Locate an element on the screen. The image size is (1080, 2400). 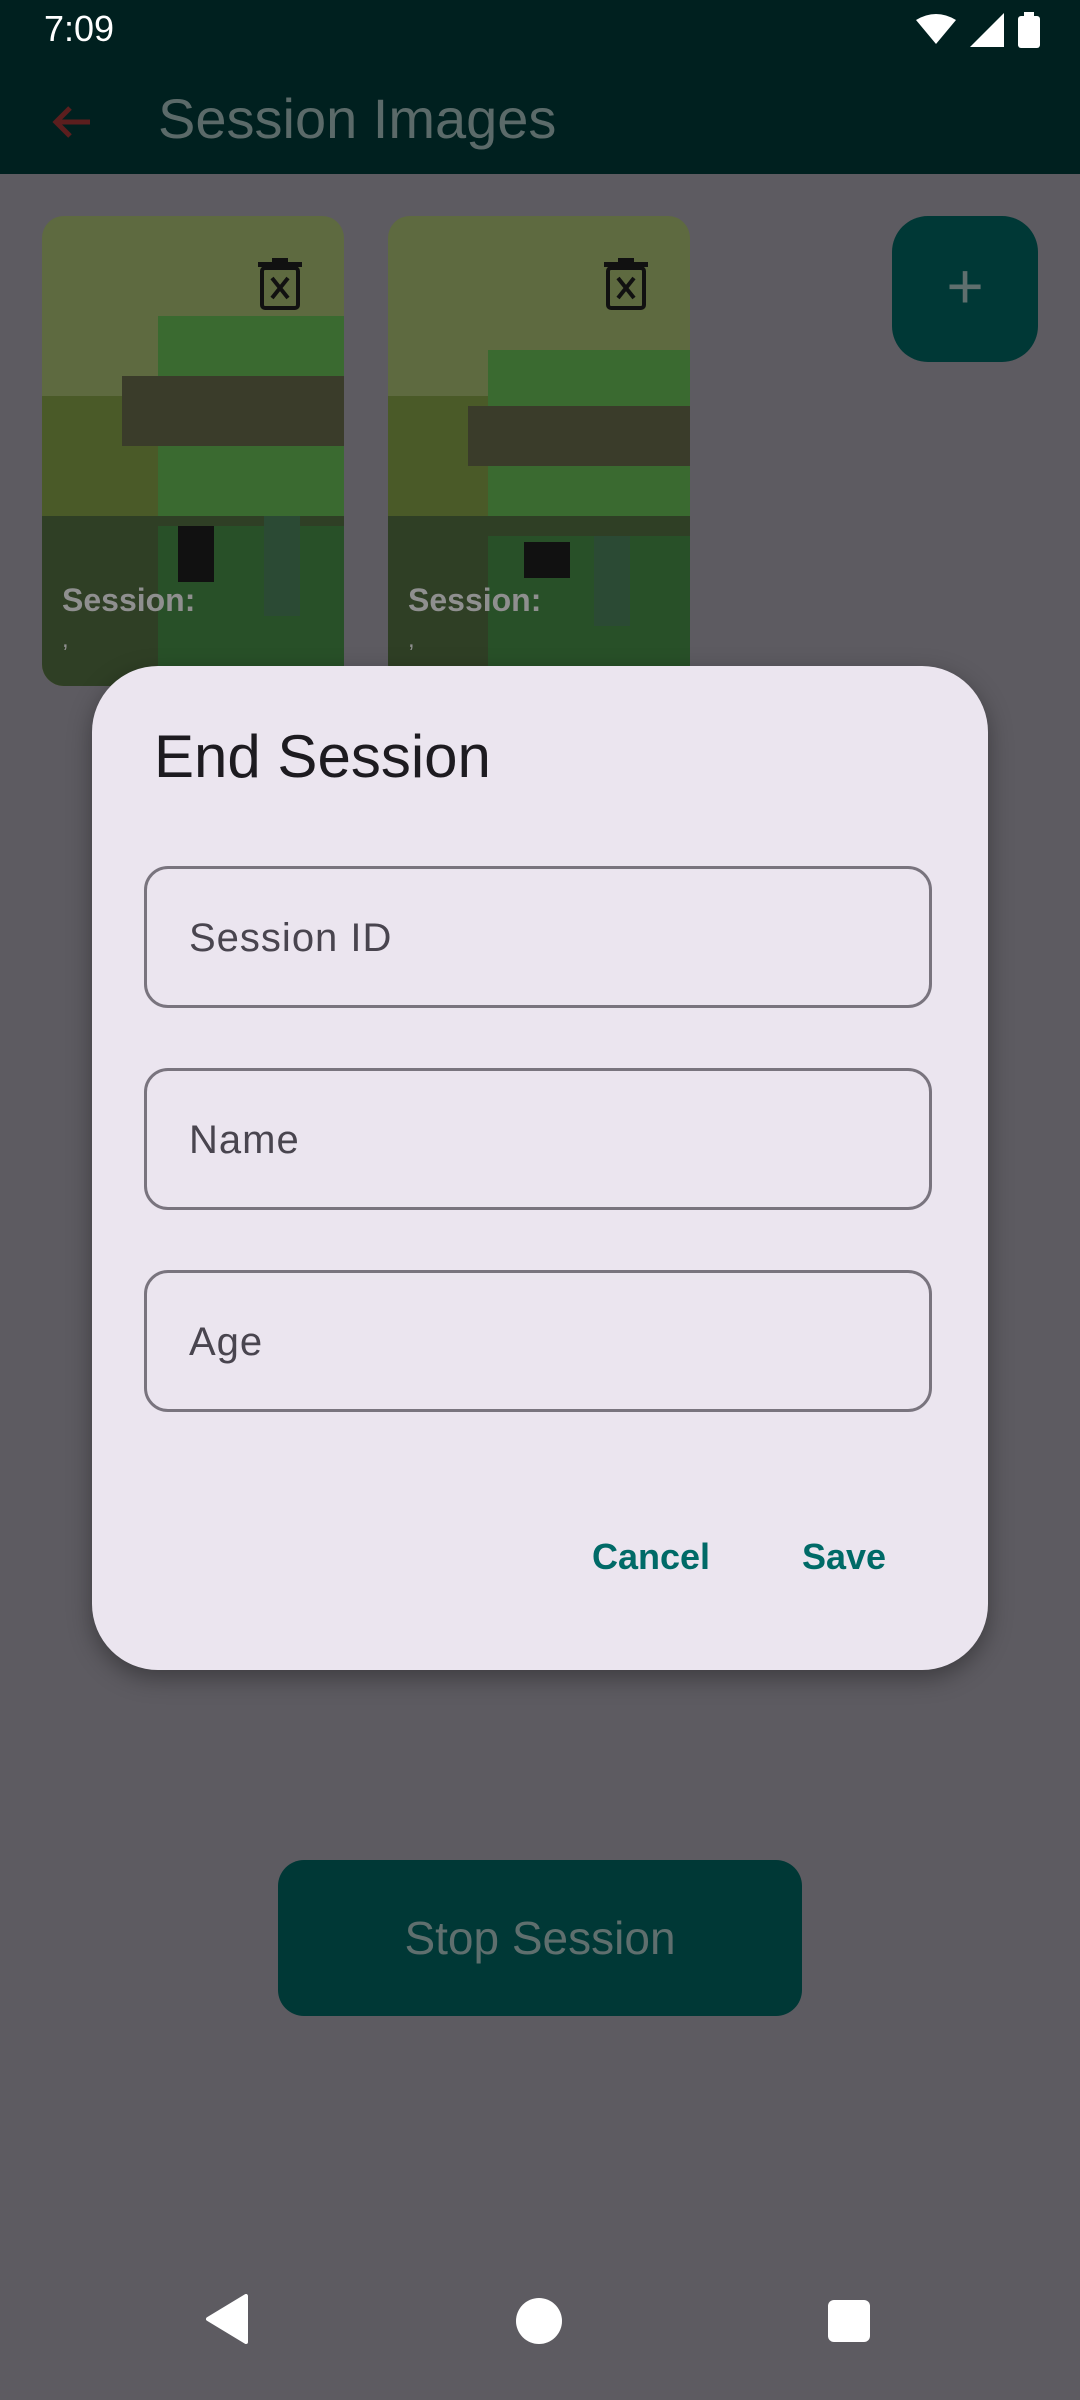
age-field is located at coordinates (538, 1341).